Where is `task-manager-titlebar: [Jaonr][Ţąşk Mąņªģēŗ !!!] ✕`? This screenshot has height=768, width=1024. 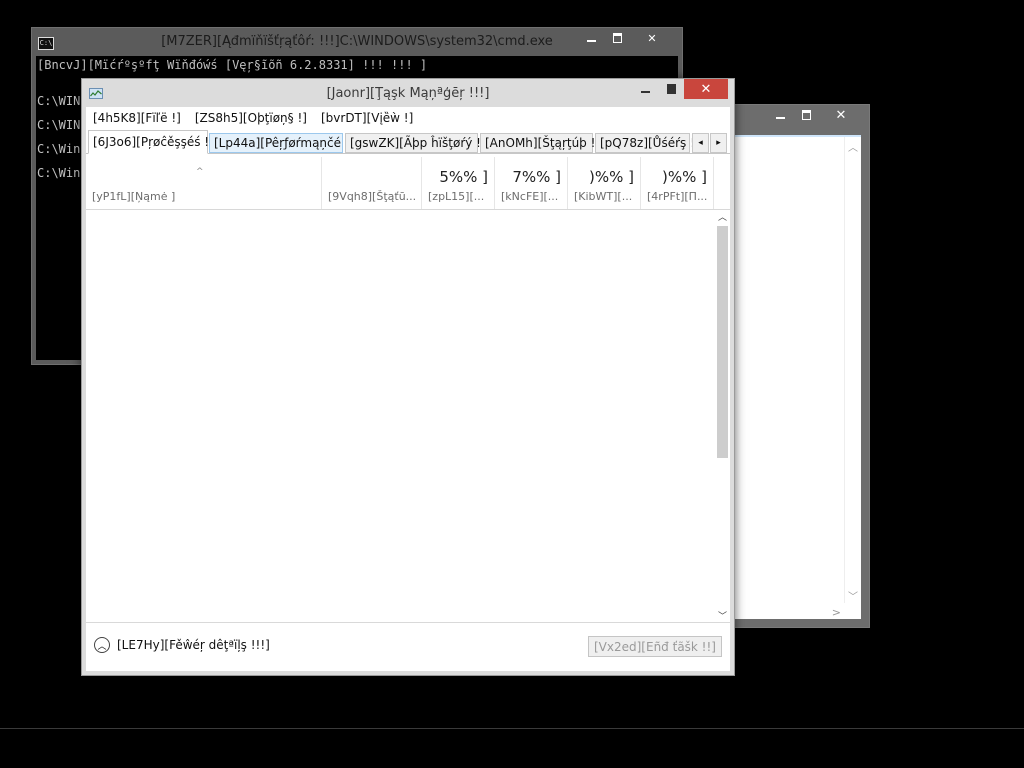 task-manager-titlebar: [Jaonr][Ţąşk Mąņªģēŗ !!!] ✕ is located at coordinates (408, 93).